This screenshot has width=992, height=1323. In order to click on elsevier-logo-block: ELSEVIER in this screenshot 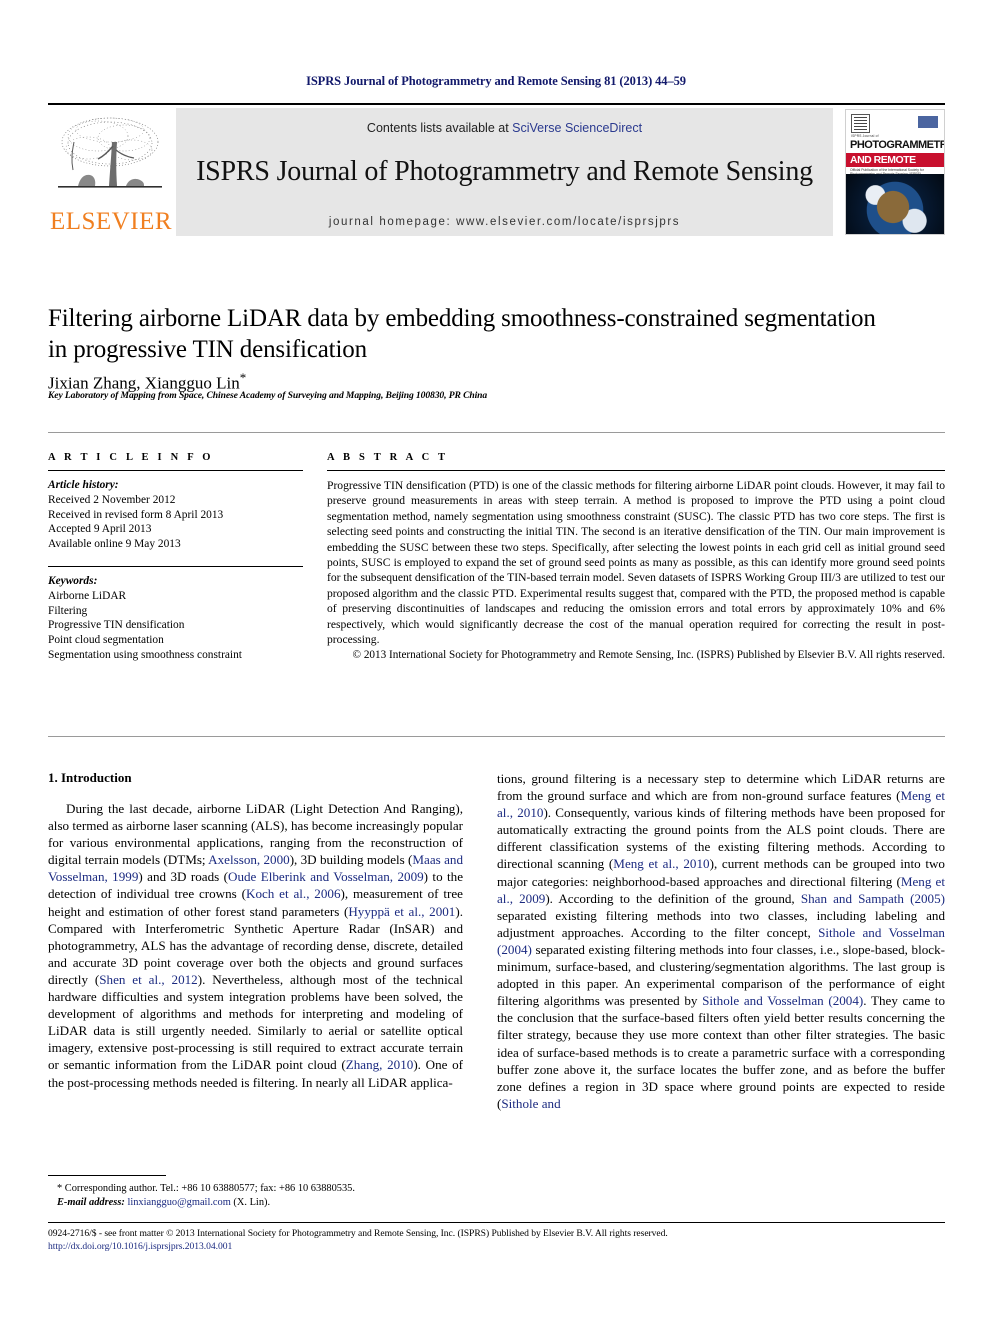, I will do `click(112, 172)`.